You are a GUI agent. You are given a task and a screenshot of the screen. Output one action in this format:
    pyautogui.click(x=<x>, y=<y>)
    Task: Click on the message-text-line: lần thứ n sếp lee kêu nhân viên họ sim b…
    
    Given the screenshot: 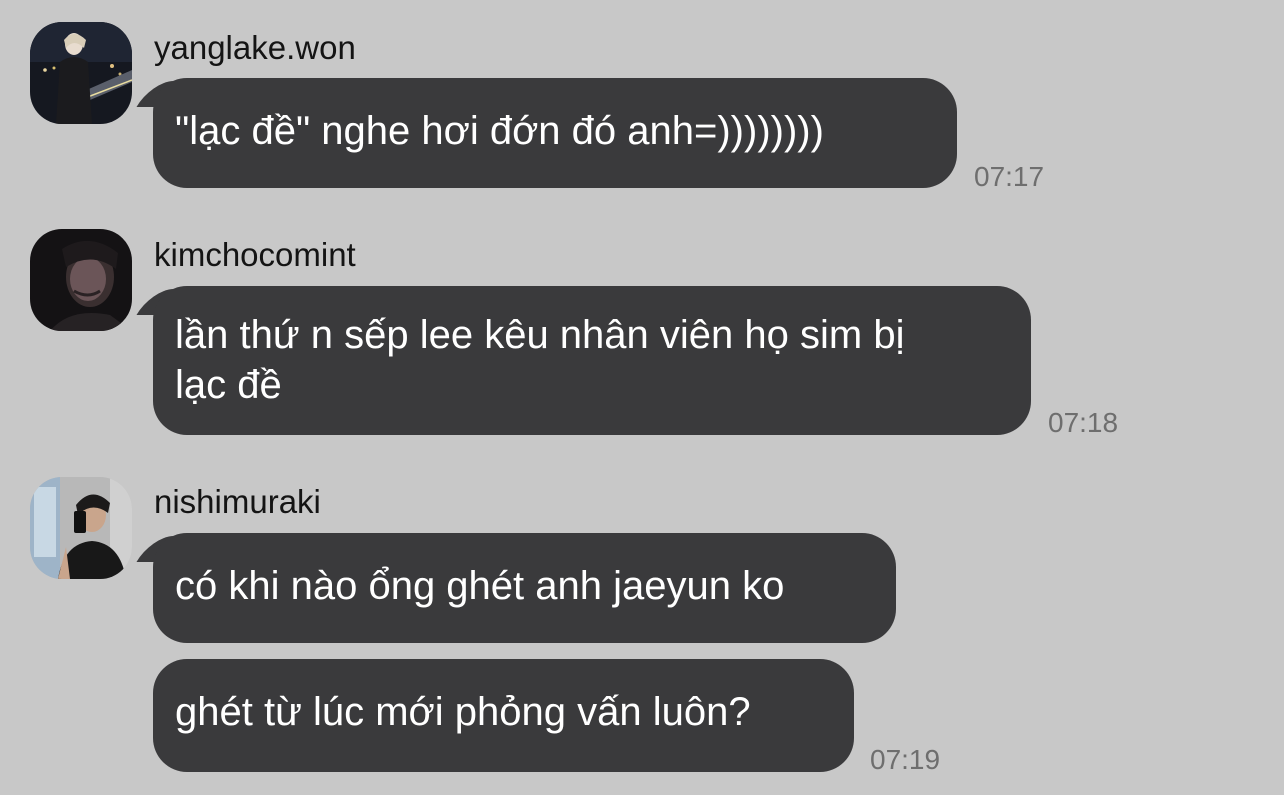 What is the action you would take?
    pyautogui.click(x=540, y=335)
    